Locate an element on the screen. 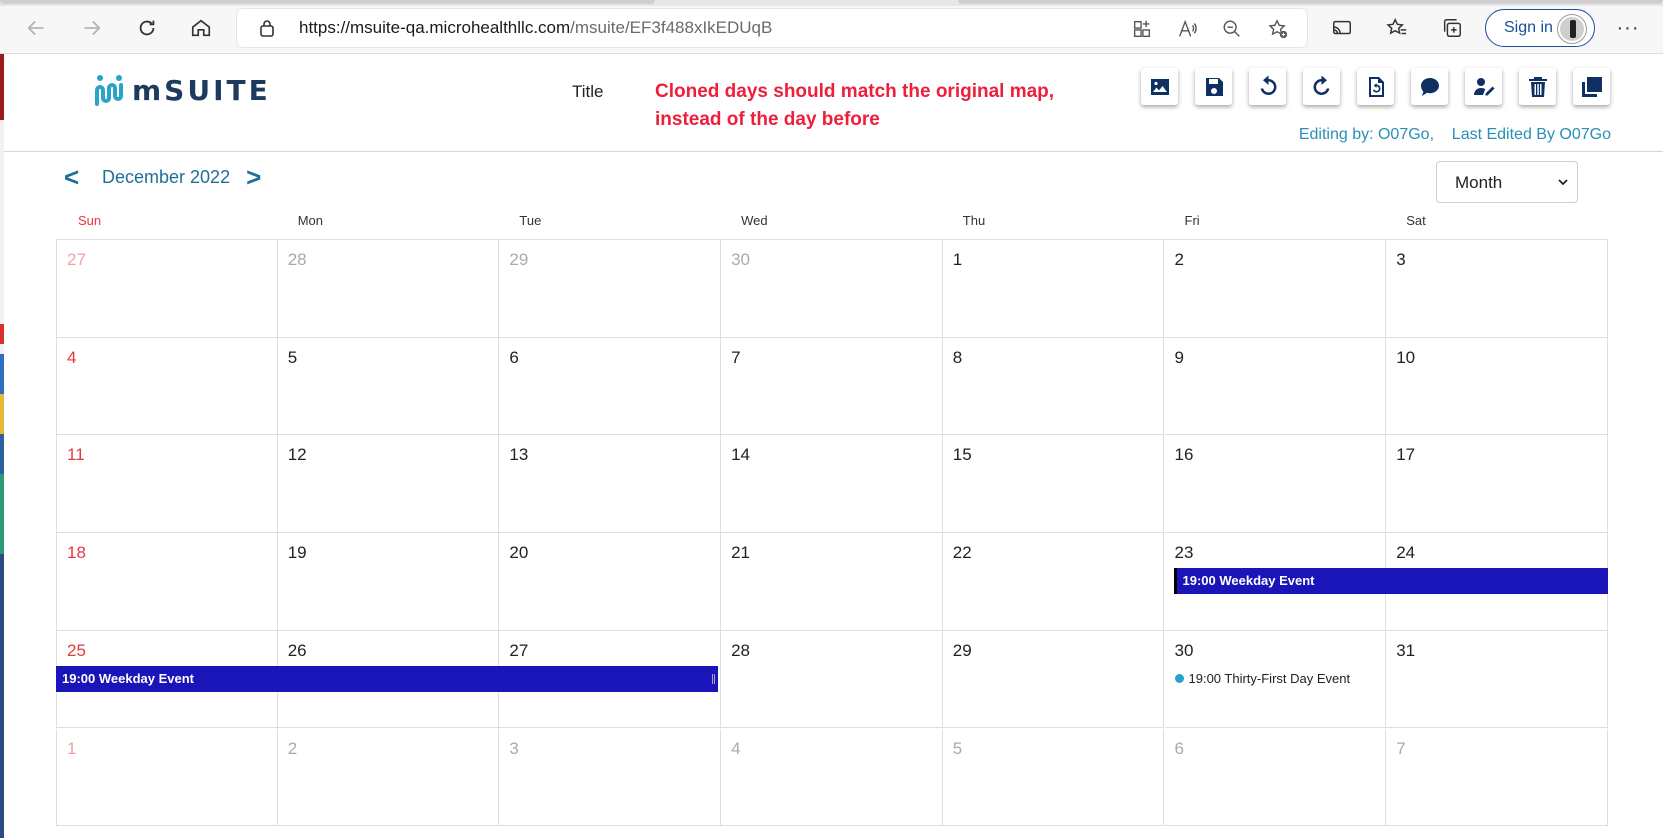  day-cell: 17 is located at coordinates (1497, 484).